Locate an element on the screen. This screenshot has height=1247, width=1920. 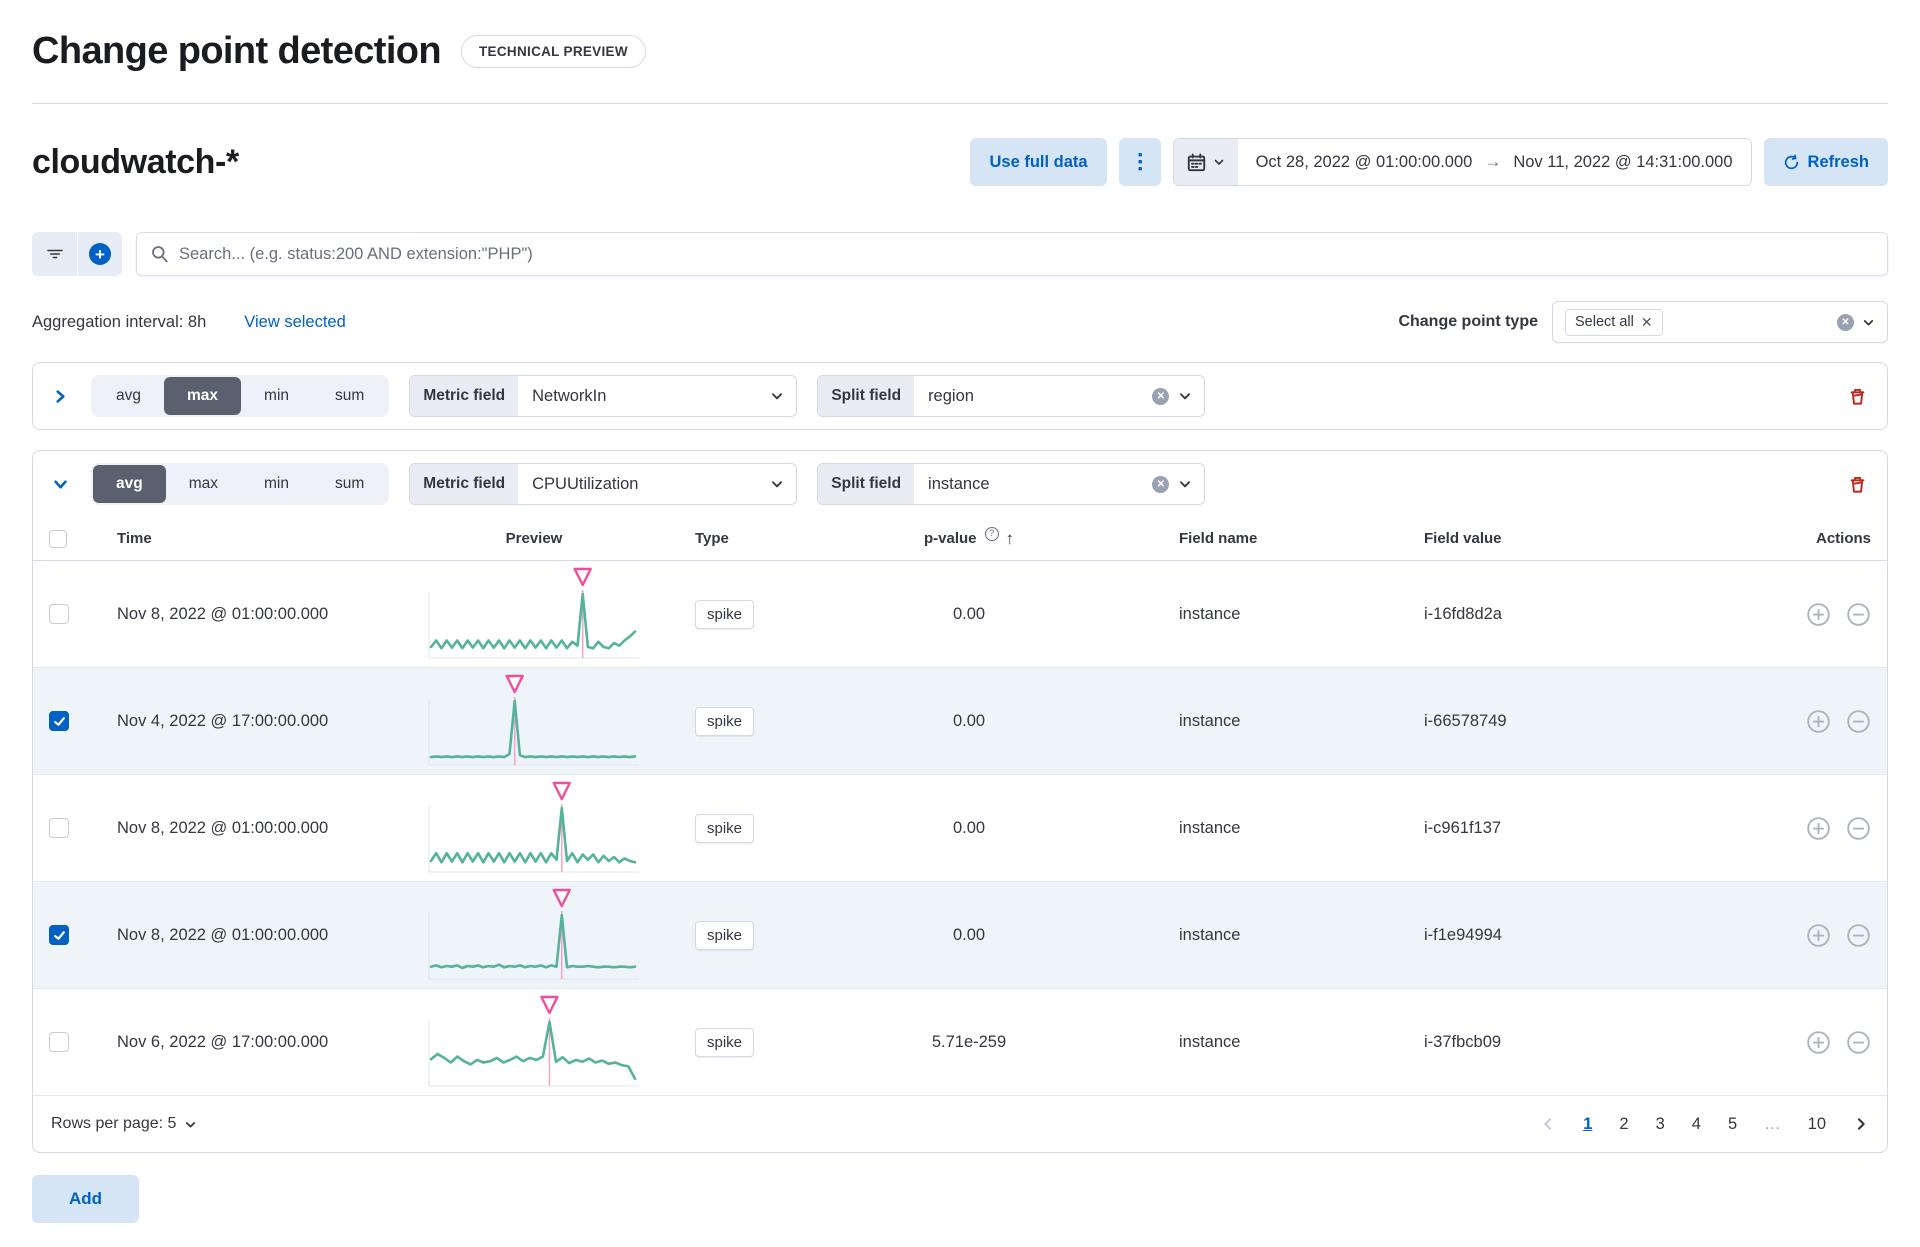
filter-menu-button is located at coordinates (54, 254).